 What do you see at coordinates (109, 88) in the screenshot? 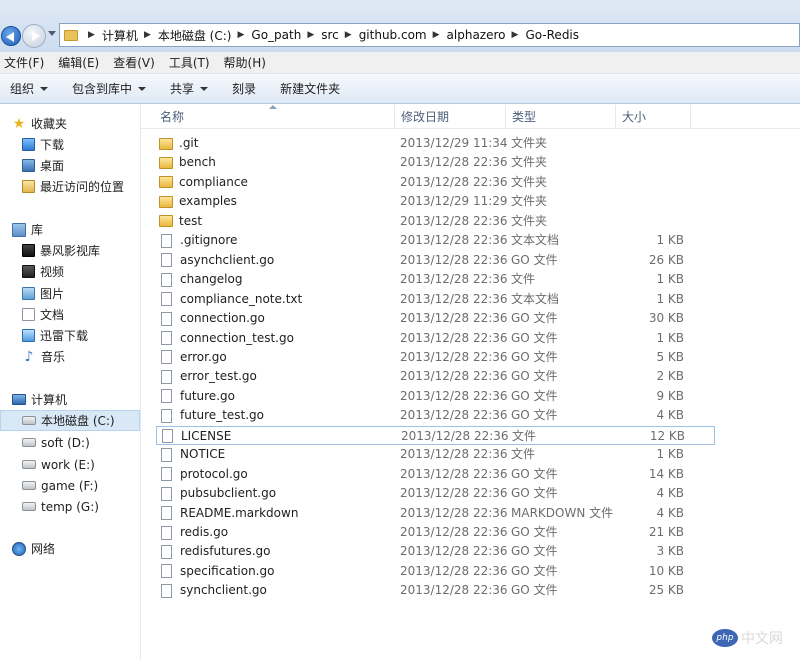
I see `command-button: 包含到库中` at bounding box center [109, 88].